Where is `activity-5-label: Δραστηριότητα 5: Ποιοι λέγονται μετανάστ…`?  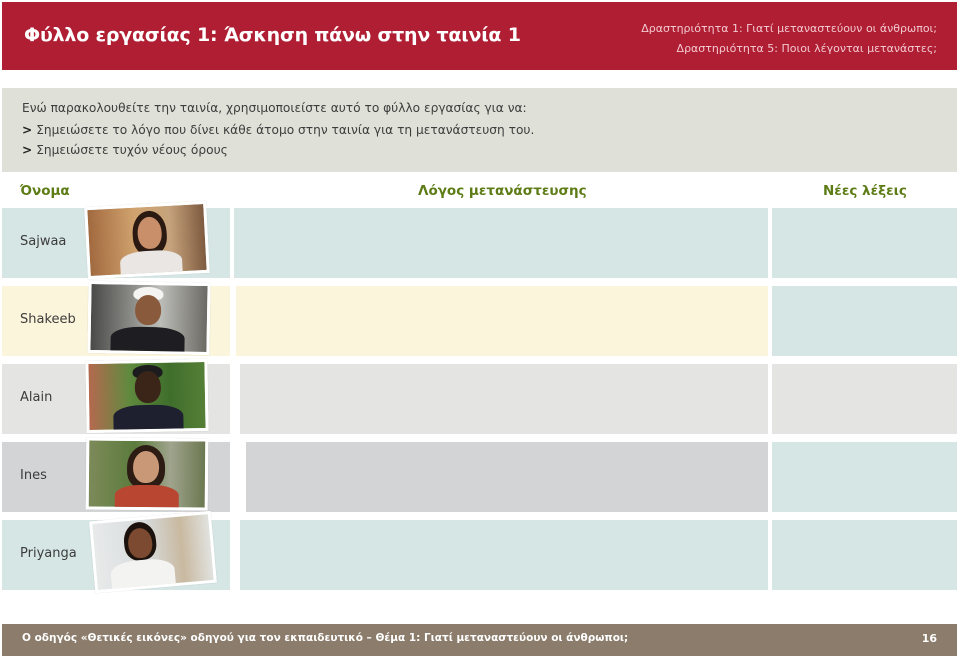
activity-5-label: Δραστηριότητα 5: Ποιοι λέγονται μετανάστ… is located at coordinates (806, 48).